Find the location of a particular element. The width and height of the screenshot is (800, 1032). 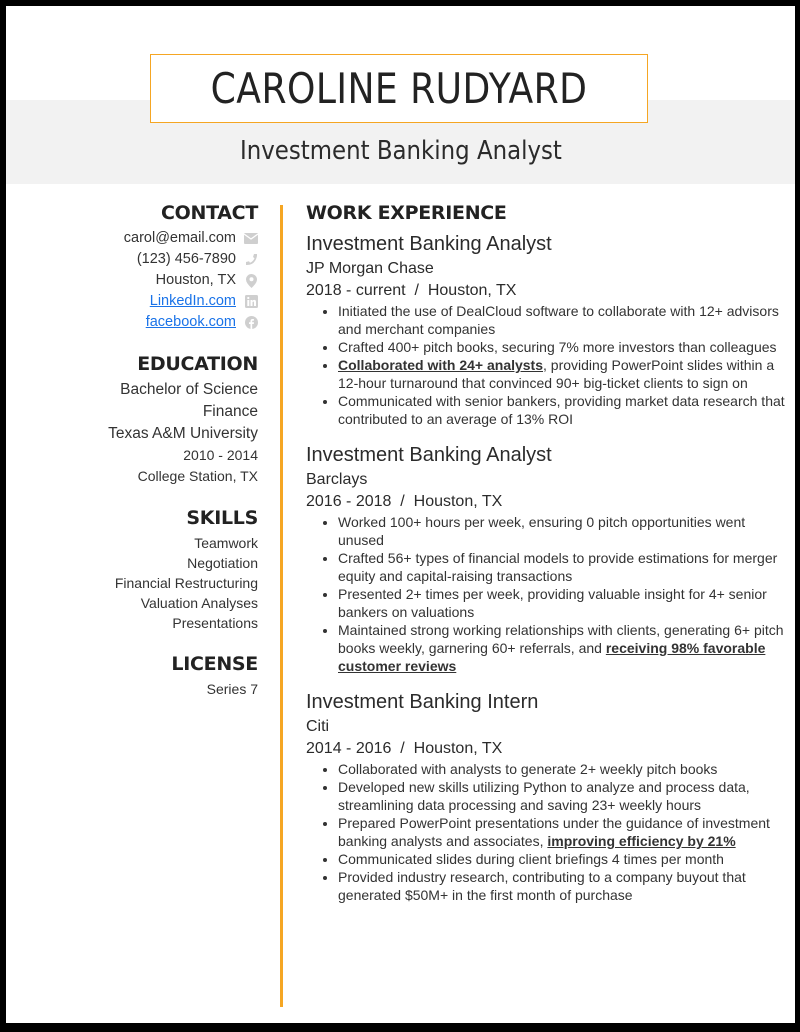

license-heading: LICENSE is located at coordinates (214, 664).